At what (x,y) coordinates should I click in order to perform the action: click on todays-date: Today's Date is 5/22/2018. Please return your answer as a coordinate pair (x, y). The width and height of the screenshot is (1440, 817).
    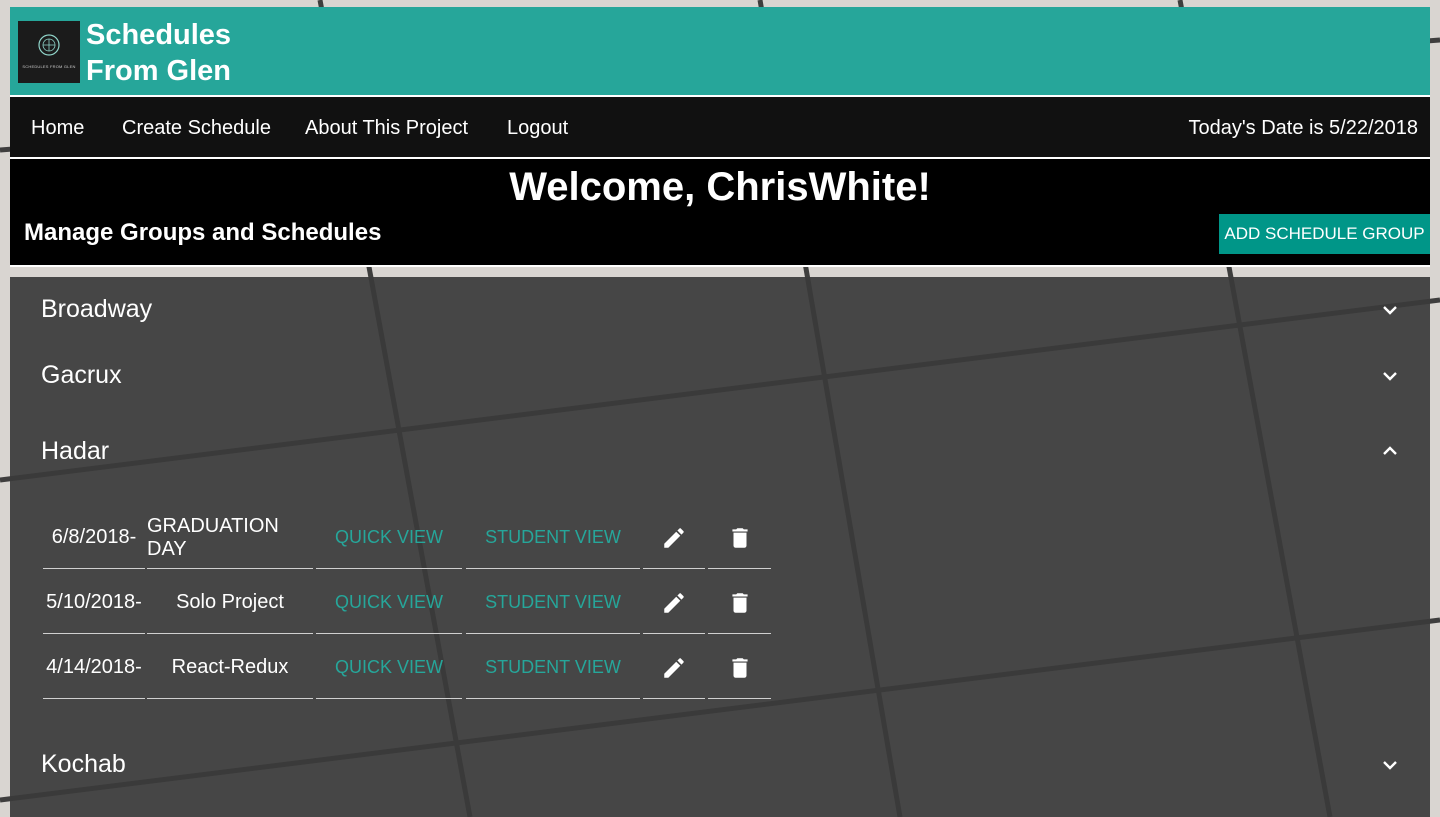
    Looking at the image, I should click on (1303, 128).